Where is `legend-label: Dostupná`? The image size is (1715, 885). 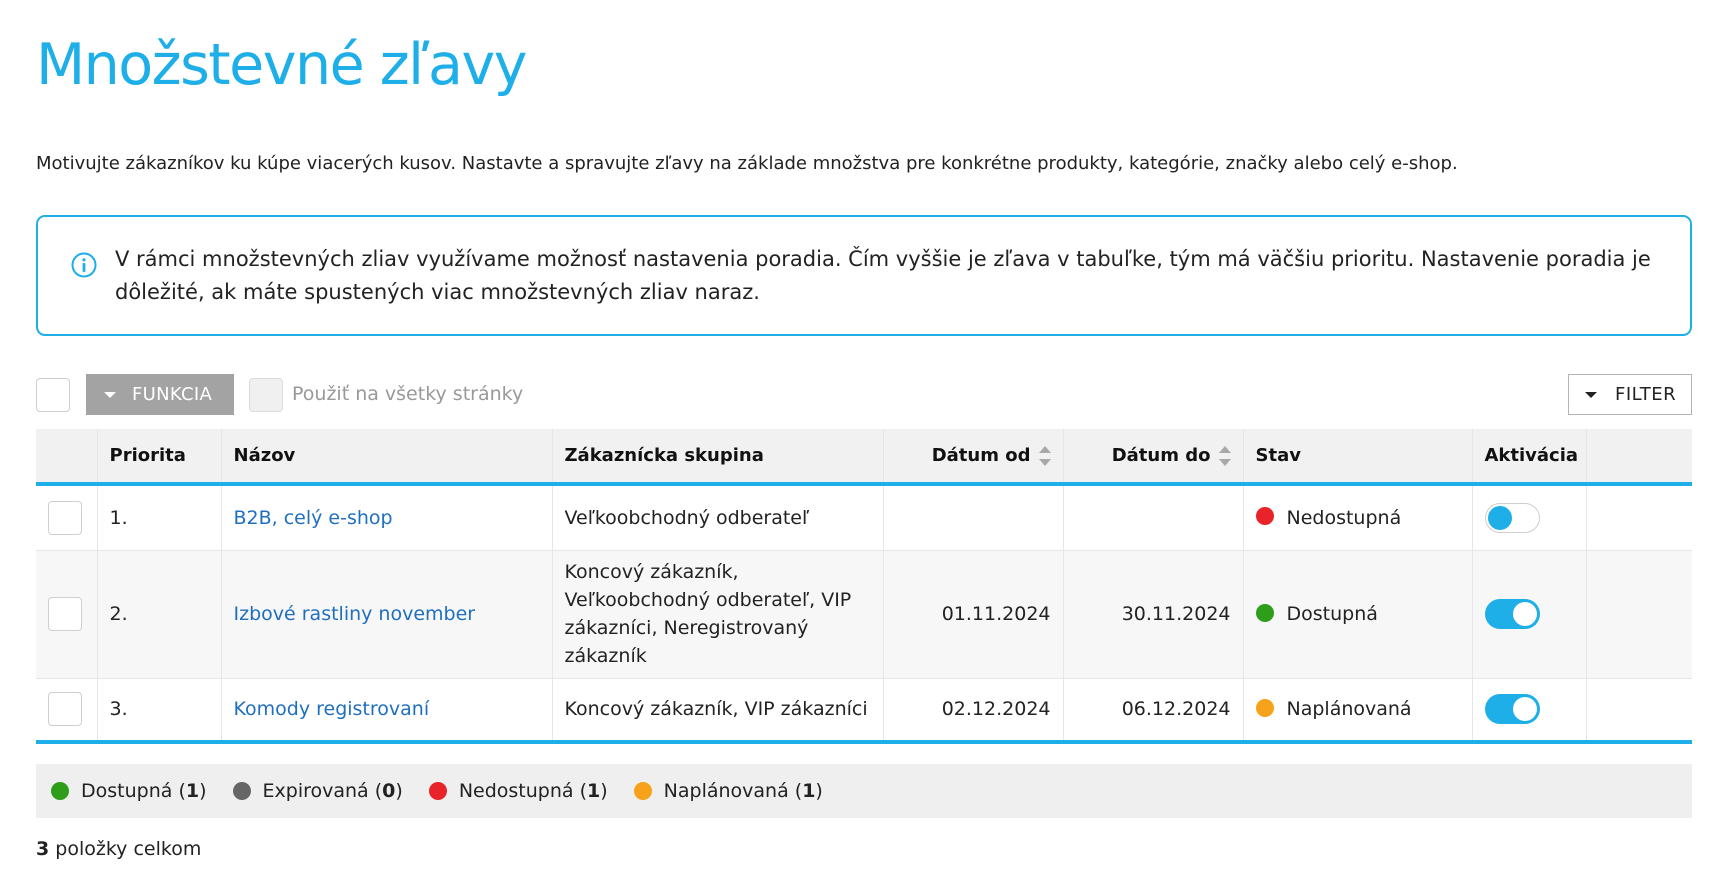 legend-label: Dostupná is located at coordinates (127, 791).